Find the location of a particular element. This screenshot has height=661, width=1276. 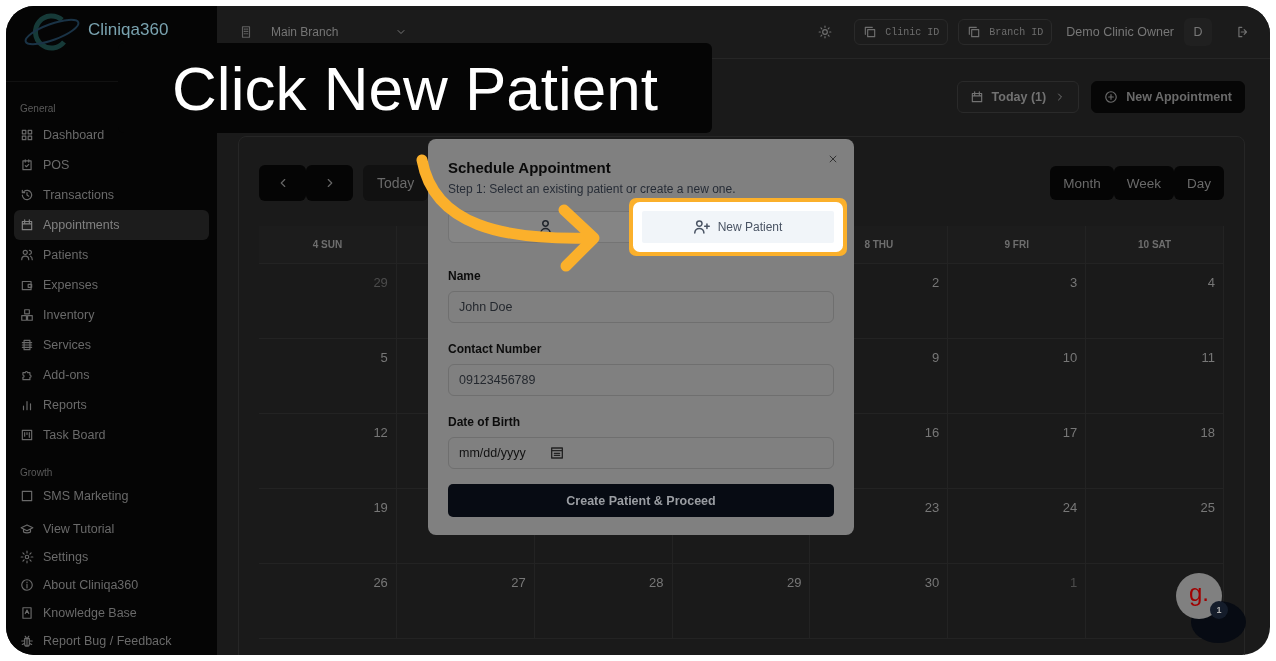

date-number: 18 is located at coordinates (1207, 432).